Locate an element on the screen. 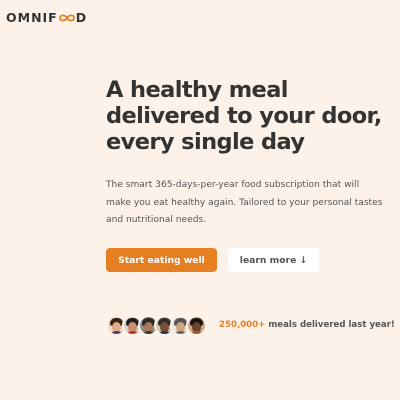  logo-text-right: D is located at coordinates (81, 17).